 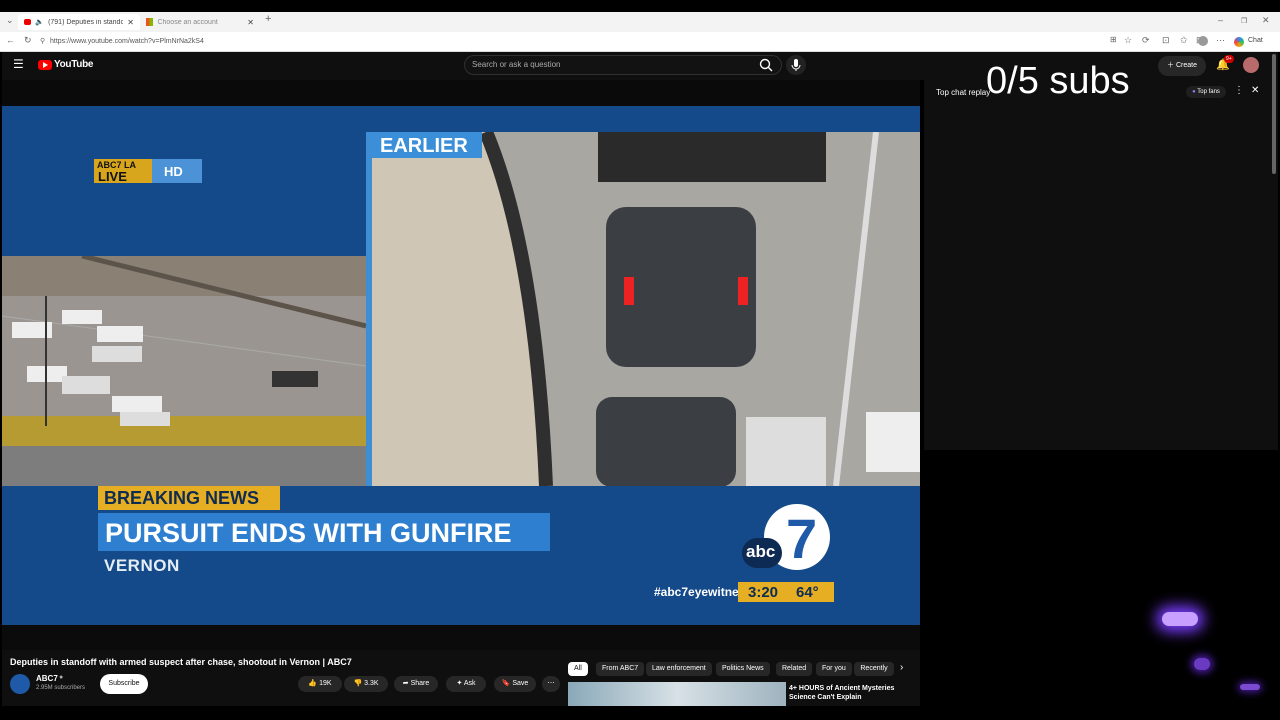 What do you see at coordinates (807, 592) in the screenshot?
I see `temperature-text: 64°` at bounding box center [807, 592].